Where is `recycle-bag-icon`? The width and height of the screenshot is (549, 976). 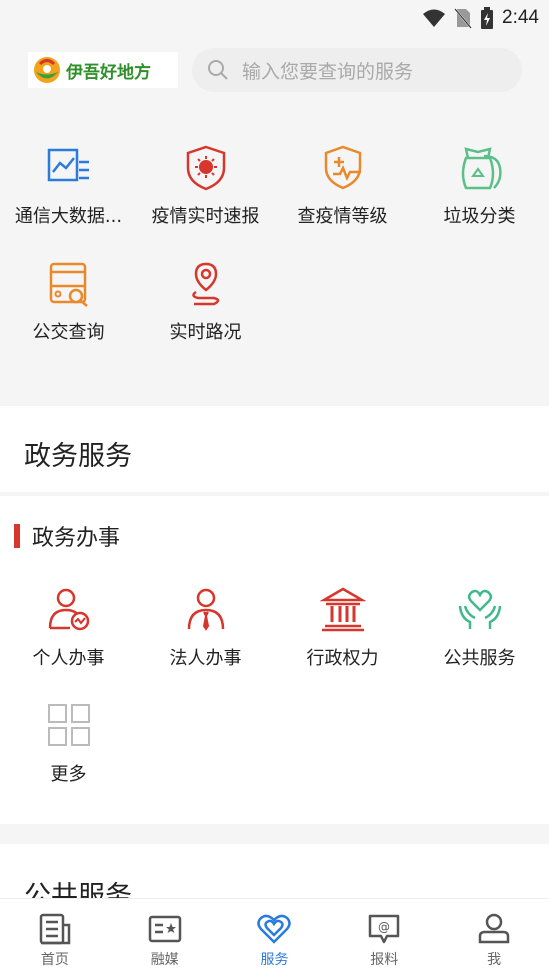
recycle-bag-icon is located at coordinates (481, 168).